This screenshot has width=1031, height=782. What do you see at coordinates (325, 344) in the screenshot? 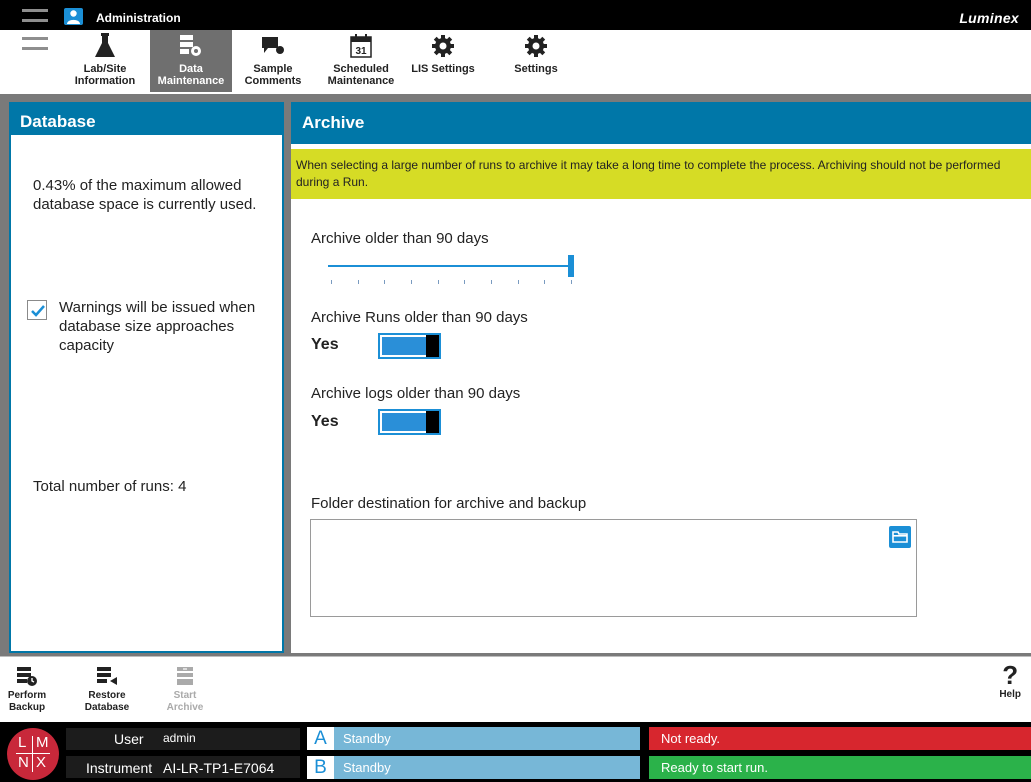
I see `archive-runs-value: Yes` at bounding box center [325, 344].